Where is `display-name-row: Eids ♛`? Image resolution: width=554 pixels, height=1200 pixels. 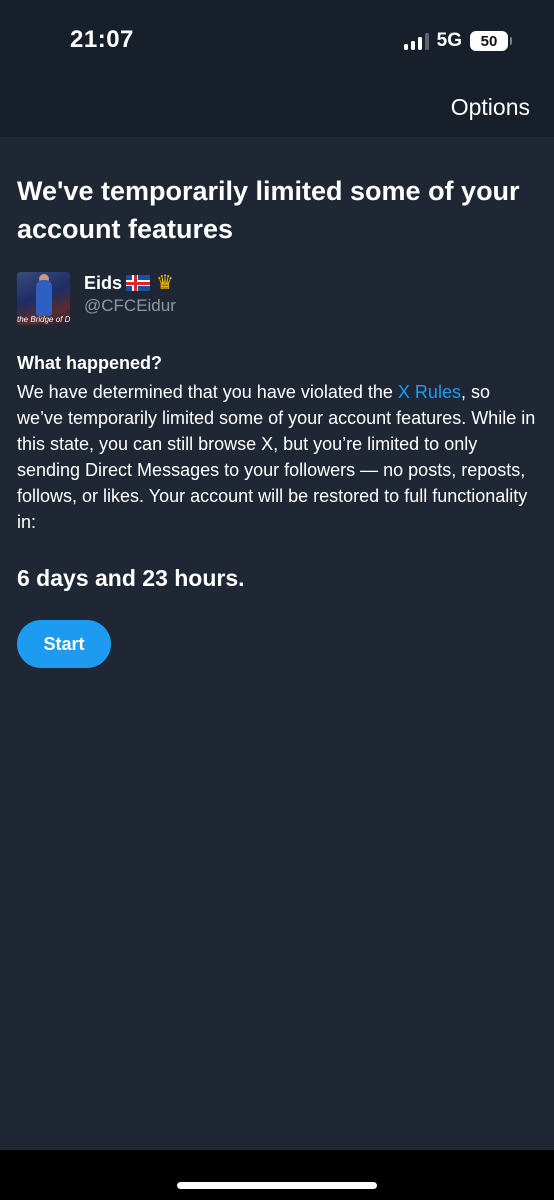
display-name-row: Eids ♛ is located at coordinates (130, 283).